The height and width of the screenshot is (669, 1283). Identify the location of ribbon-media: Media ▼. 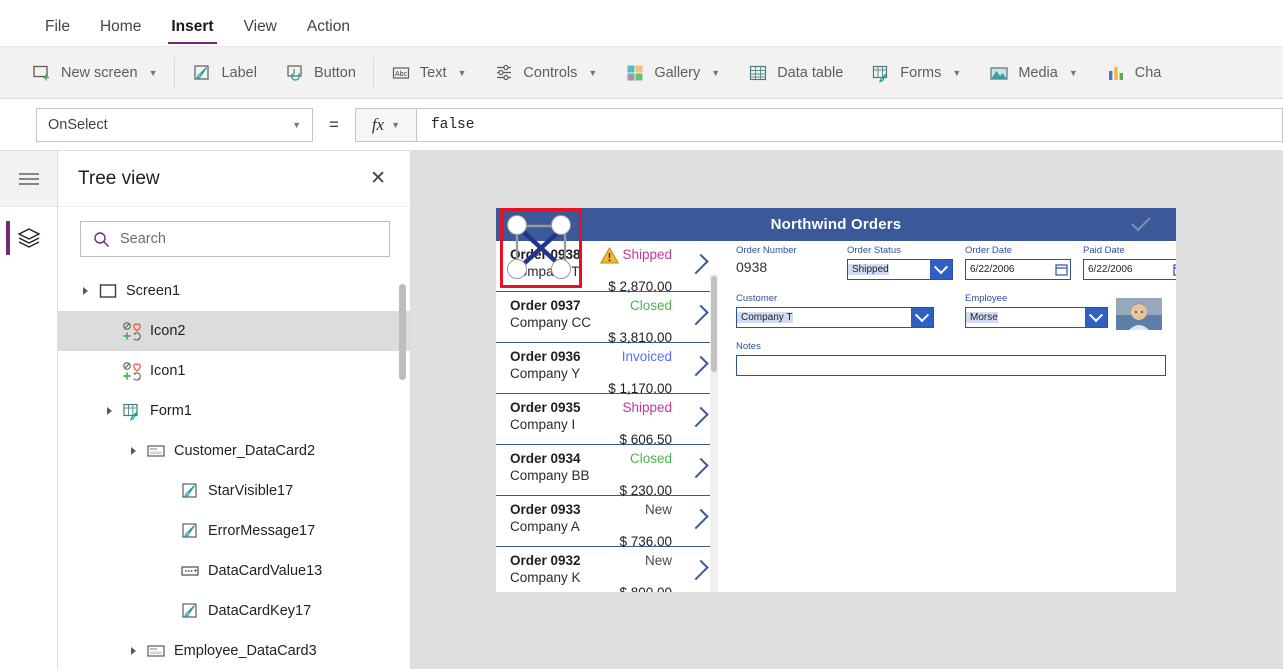
(1033, 73).